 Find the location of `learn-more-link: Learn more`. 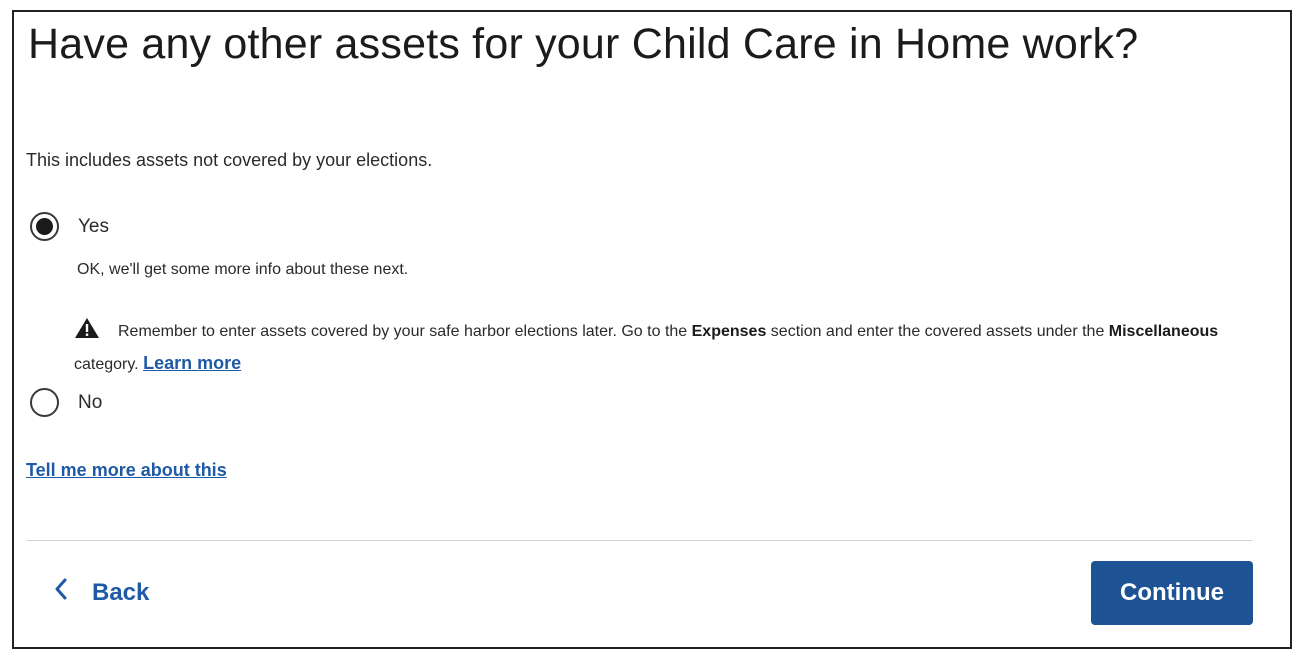

learn-more-link: Learn more is located at coordinates (192, 363).